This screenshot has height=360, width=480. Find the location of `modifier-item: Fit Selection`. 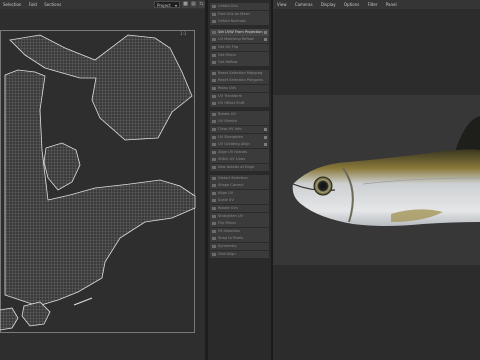

modifier-item: Fit Selection is located at coordinates (239, 231).